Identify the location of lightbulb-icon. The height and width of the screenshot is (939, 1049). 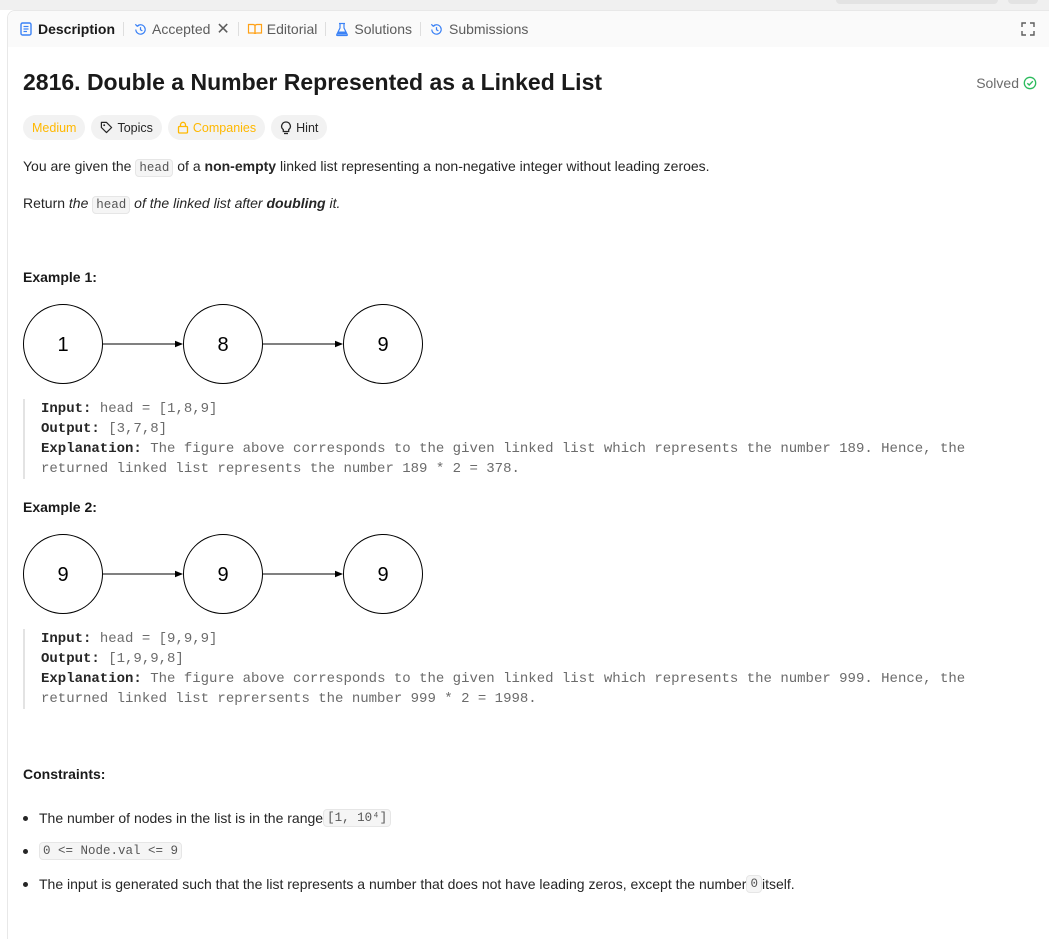
(286, 127).